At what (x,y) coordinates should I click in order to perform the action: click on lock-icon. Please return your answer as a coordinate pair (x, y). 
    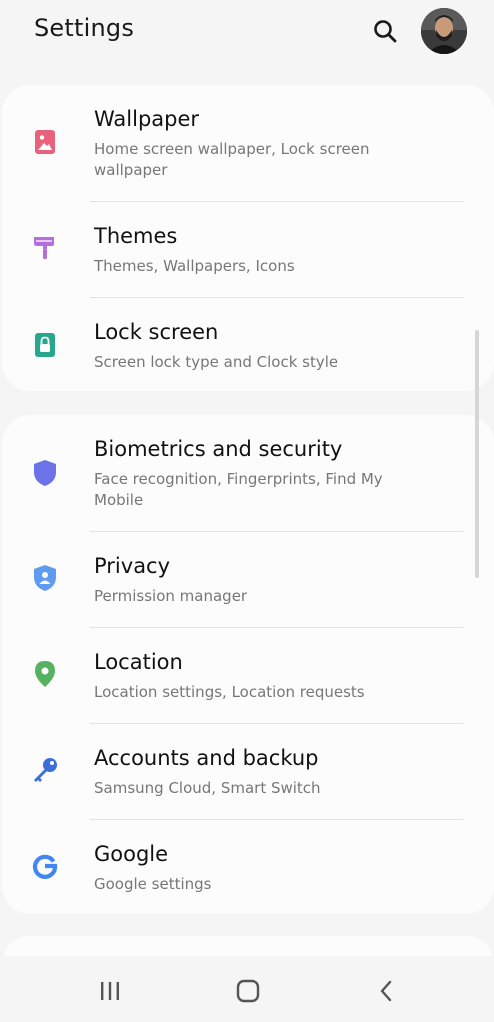
    Looking at the image, I should click on (45, 345).